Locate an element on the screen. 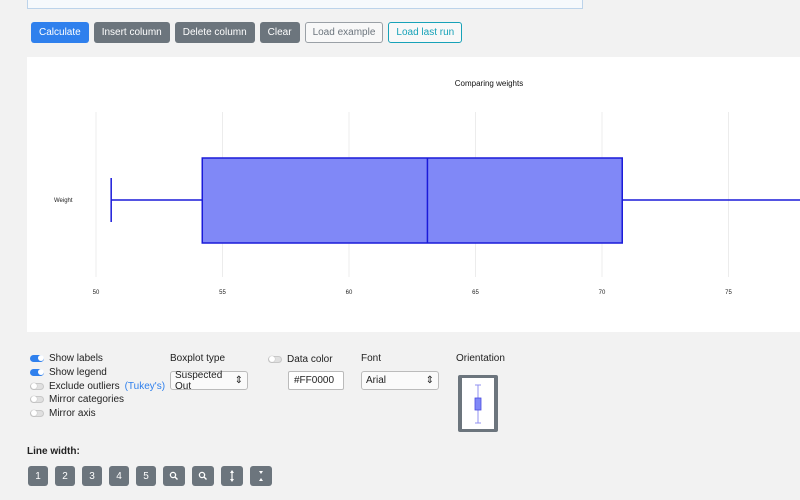 The image size is (800, 500). boxplot-type-select: Suspected Out ⇕ is located at coordinates (209, 380).